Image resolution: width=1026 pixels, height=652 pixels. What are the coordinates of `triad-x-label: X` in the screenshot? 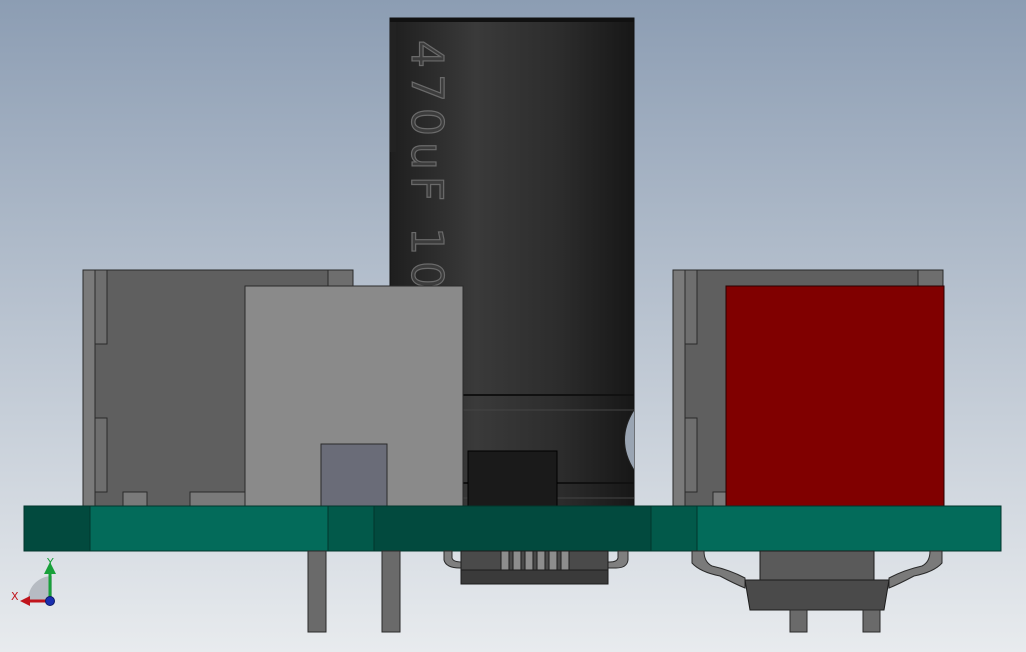 It's located at (15, 596).